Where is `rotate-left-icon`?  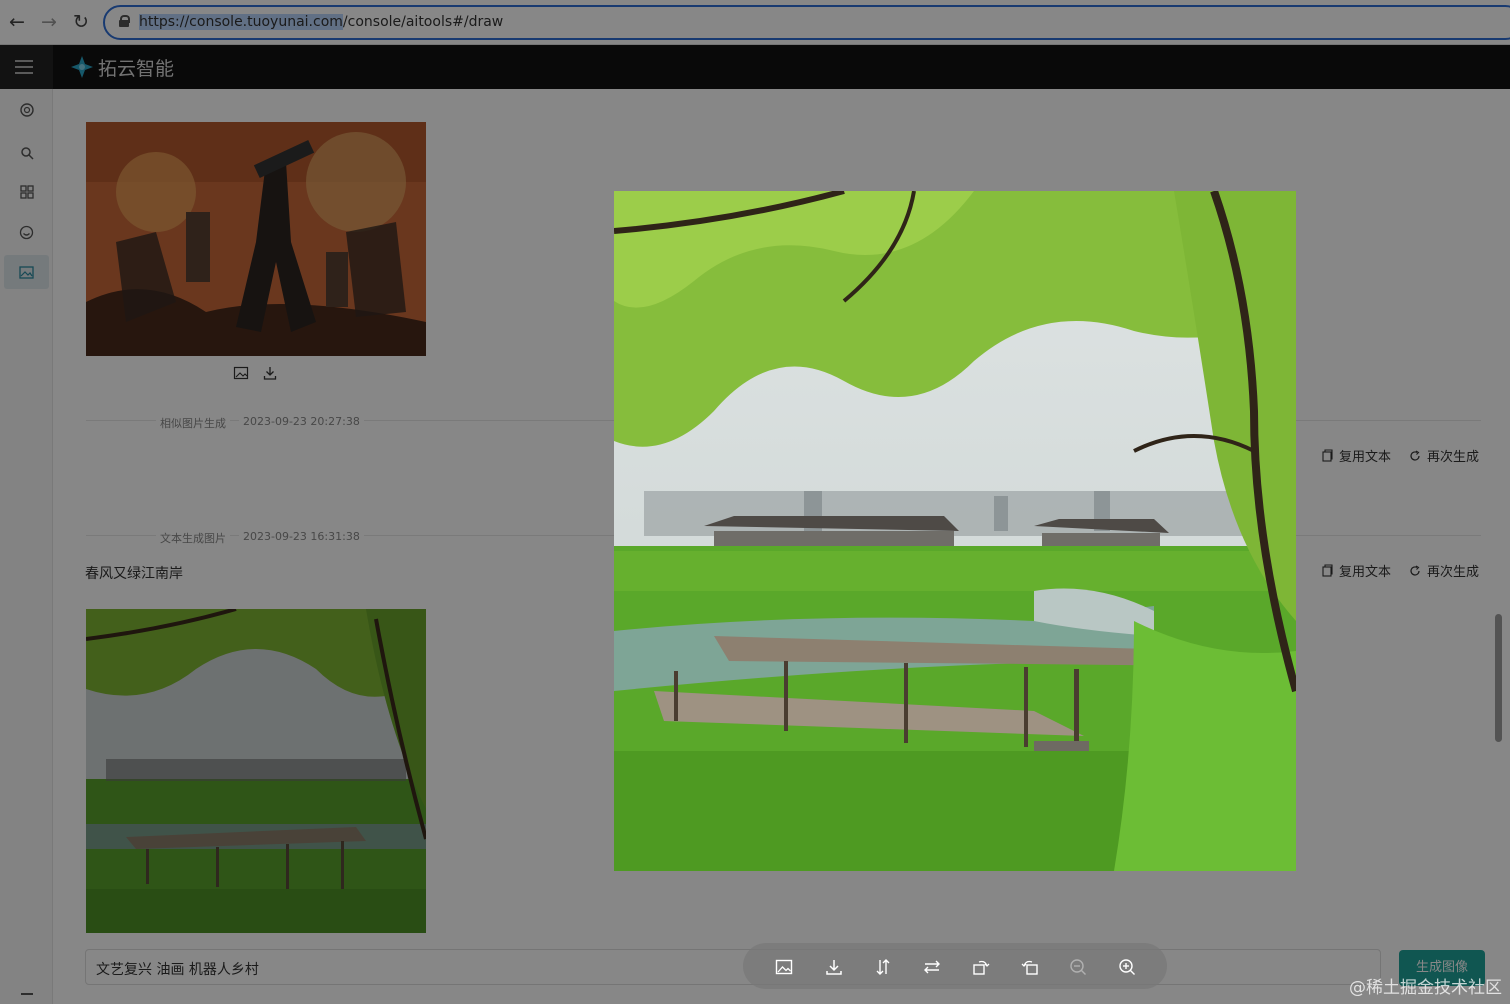 rotate-left-icon is located at coordinates (981, 967).